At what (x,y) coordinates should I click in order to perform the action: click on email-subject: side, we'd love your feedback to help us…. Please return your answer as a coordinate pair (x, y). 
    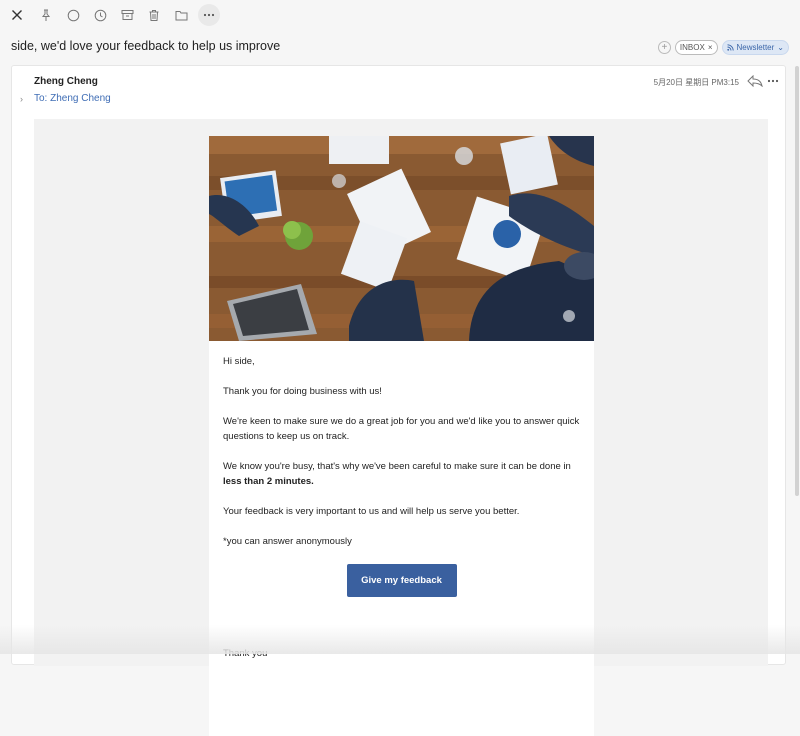
    Looking at the image, I should click on (146, 46).